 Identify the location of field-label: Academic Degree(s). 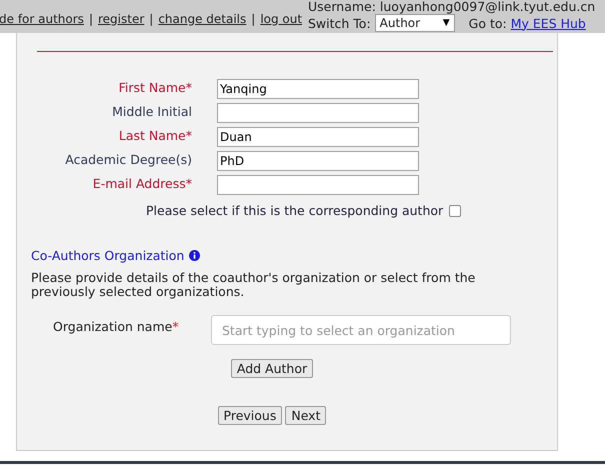
(128, 160).